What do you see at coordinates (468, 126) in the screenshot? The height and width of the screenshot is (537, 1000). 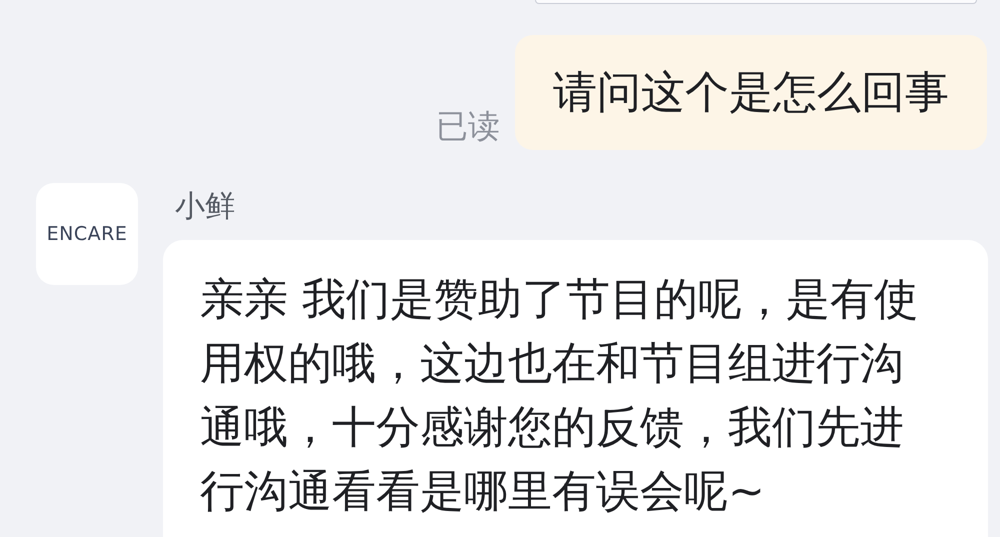 I see `read-status: 已读` at bounding box center [468, 126].